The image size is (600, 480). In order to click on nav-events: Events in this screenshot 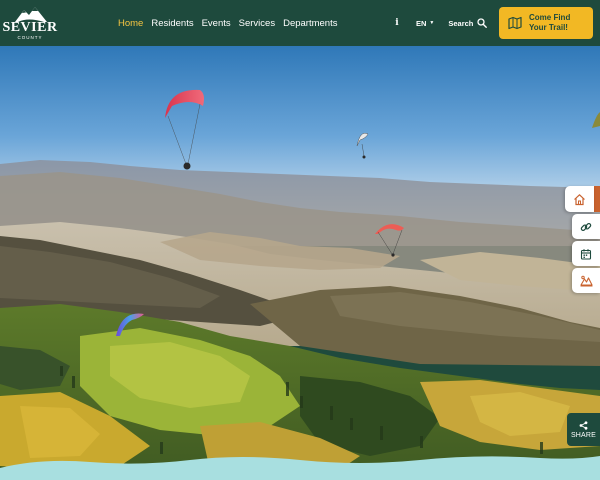, I will do `click(216, 23)`.